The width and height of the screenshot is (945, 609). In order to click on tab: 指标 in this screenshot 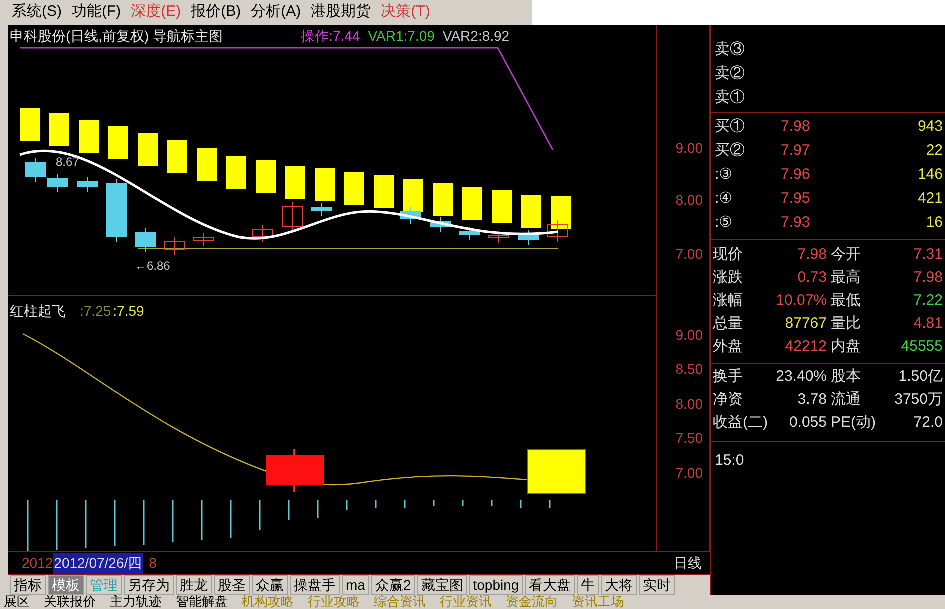, I will do `click(28, 585)`.